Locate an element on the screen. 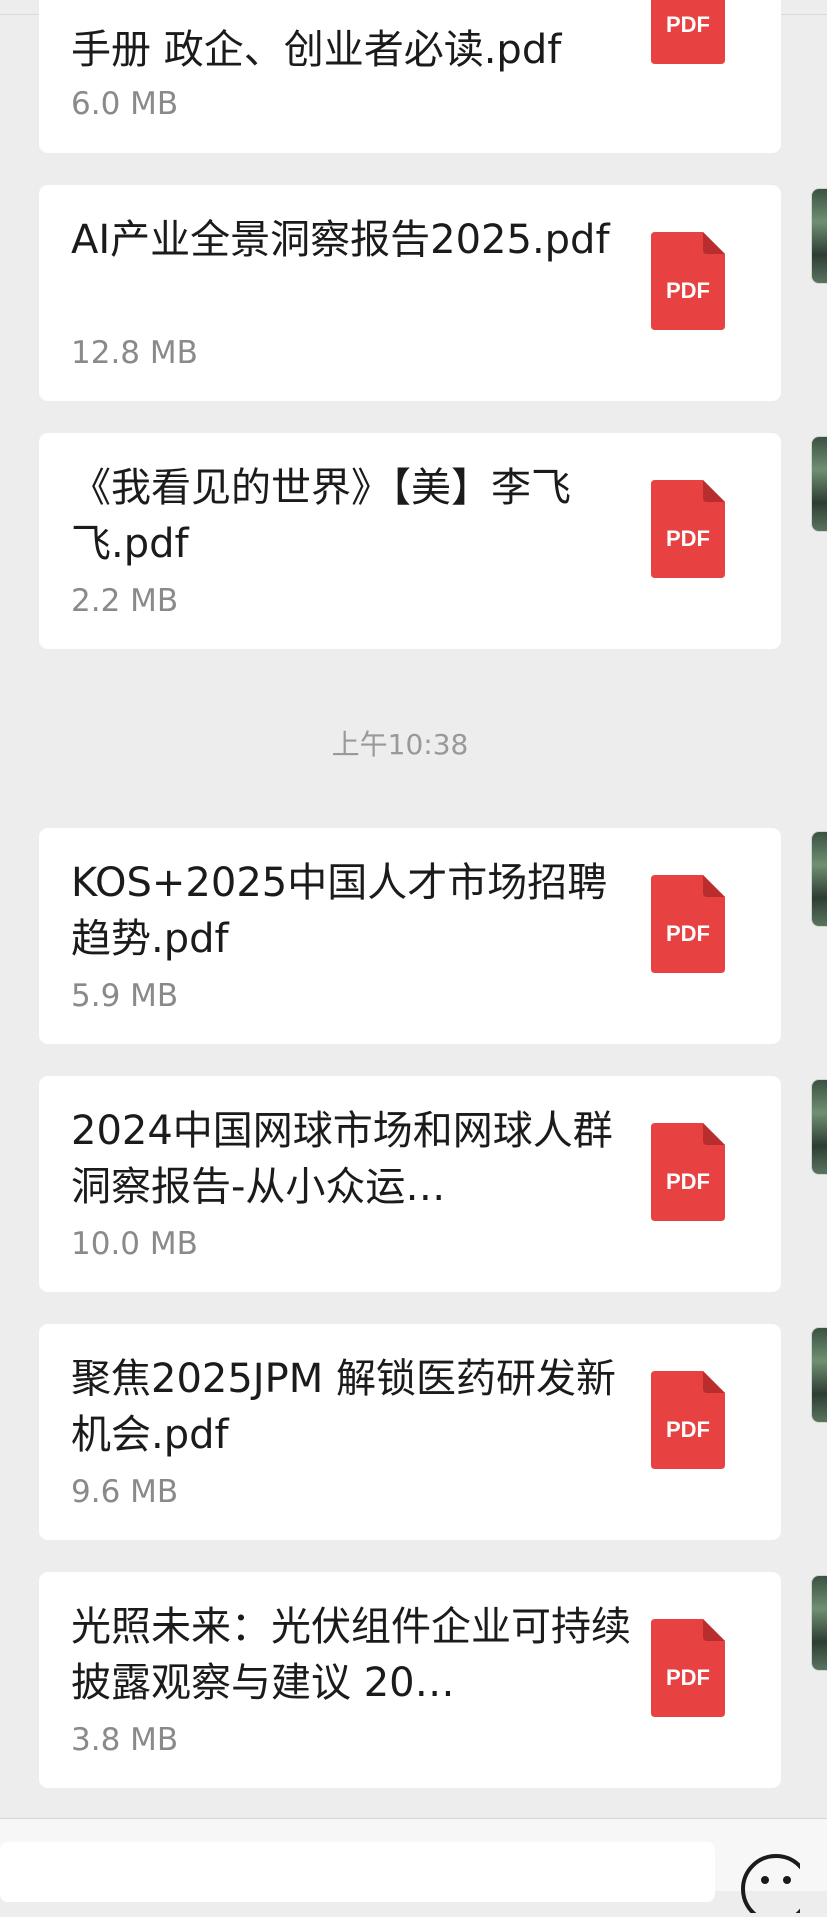 This screenshot has height=1917, width=827. file-message-card: AI产业全景洞察报告2025.pdf 12.8 MB PDF is located at coordinates (410, 293).